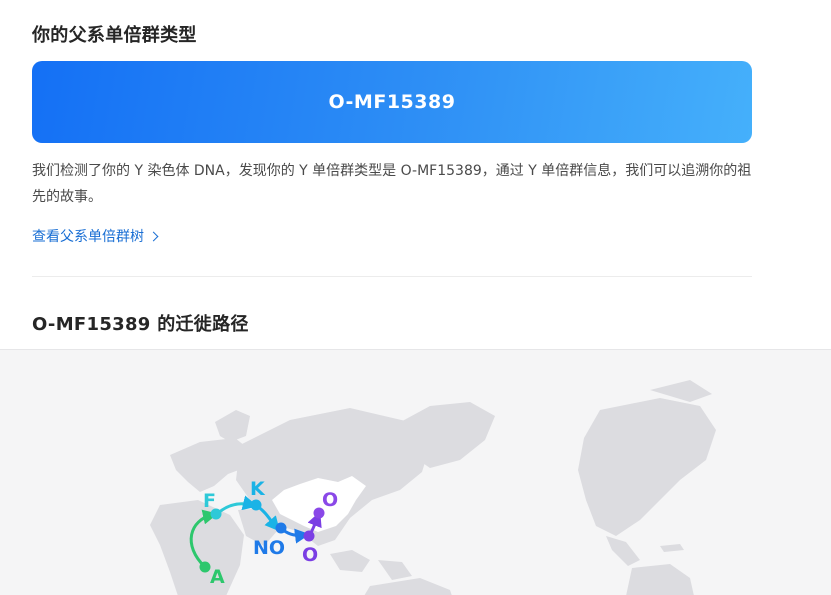 The width and height of the screenshot is (831, 595). Describe the element at coordinates (153, 236) in the screenshot. I see `chevron-right-icon` at that location.